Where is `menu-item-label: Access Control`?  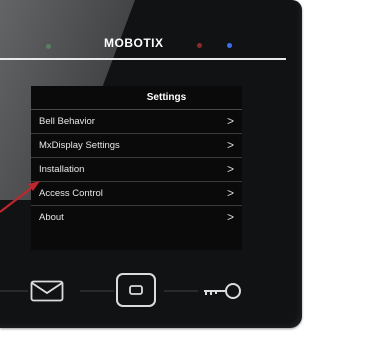
menu-item-label: Access Control is located at coordinates (71, 193).